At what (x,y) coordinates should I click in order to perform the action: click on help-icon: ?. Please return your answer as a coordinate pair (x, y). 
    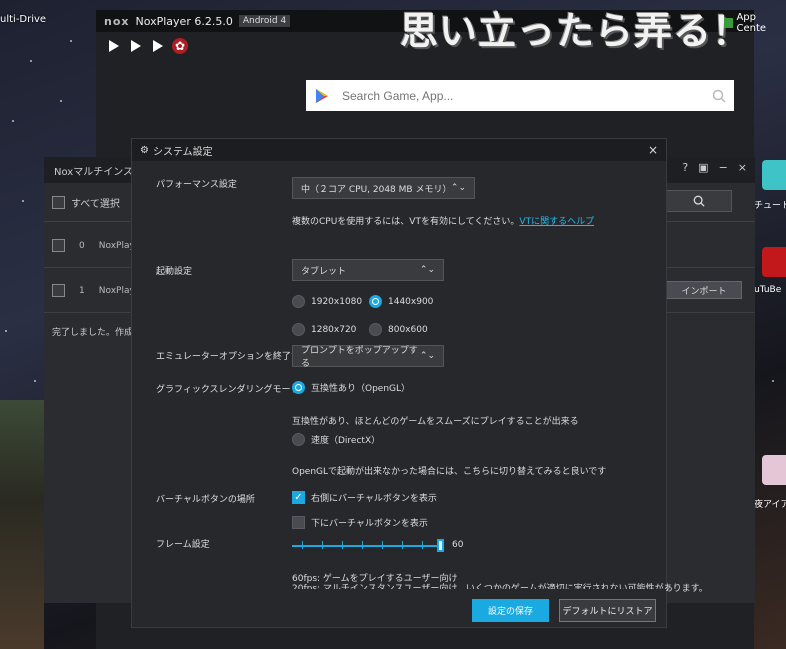
    Looking at the image, I should click on (685, 167).